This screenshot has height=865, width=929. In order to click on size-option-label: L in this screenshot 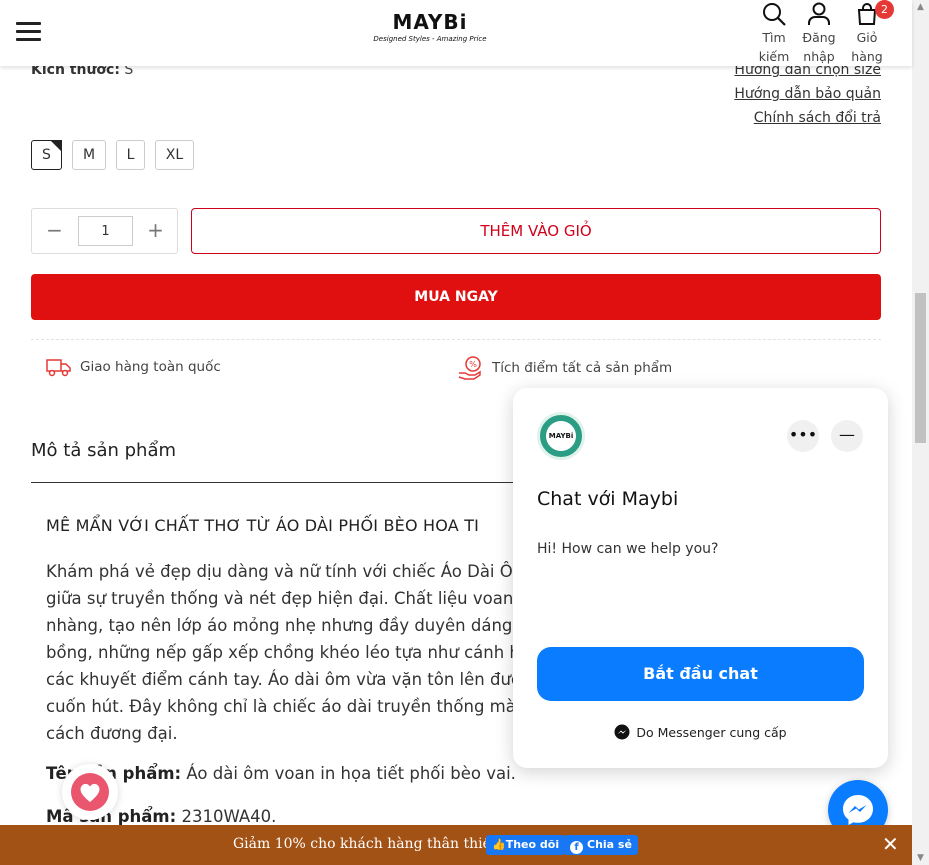, I will do `click(130, 155)`.